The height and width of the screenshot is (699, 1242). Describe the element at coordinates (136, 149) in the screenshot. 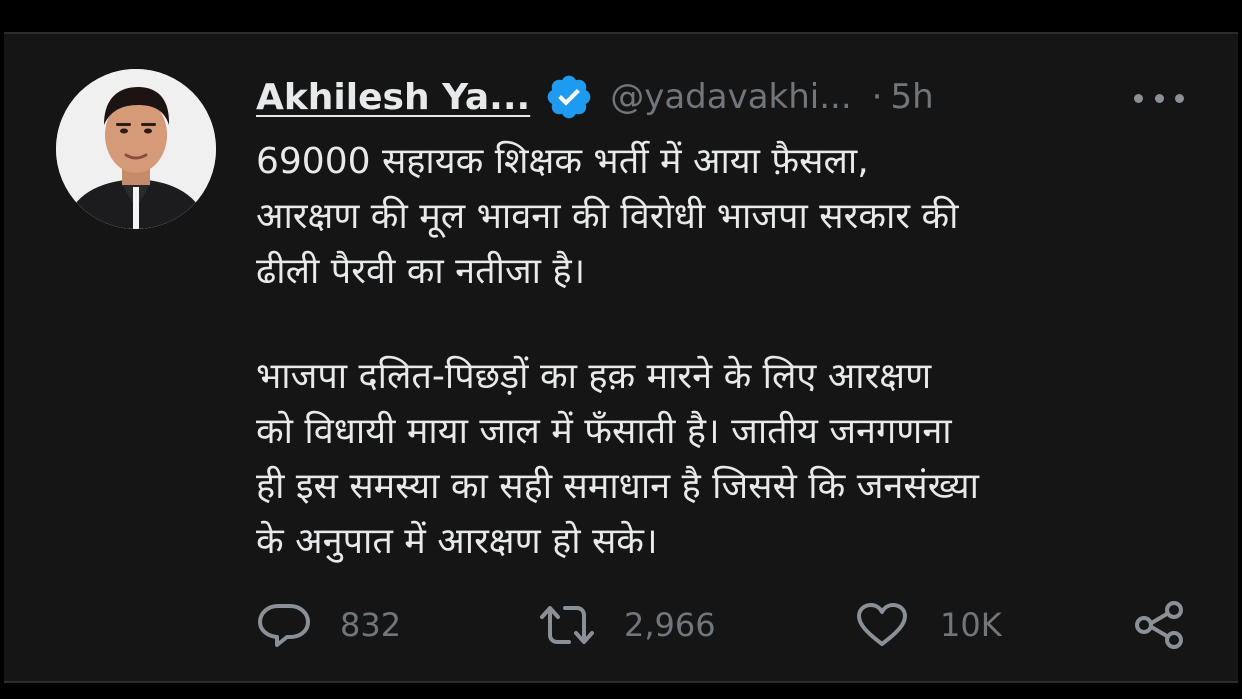

I see `avatar` at that location.